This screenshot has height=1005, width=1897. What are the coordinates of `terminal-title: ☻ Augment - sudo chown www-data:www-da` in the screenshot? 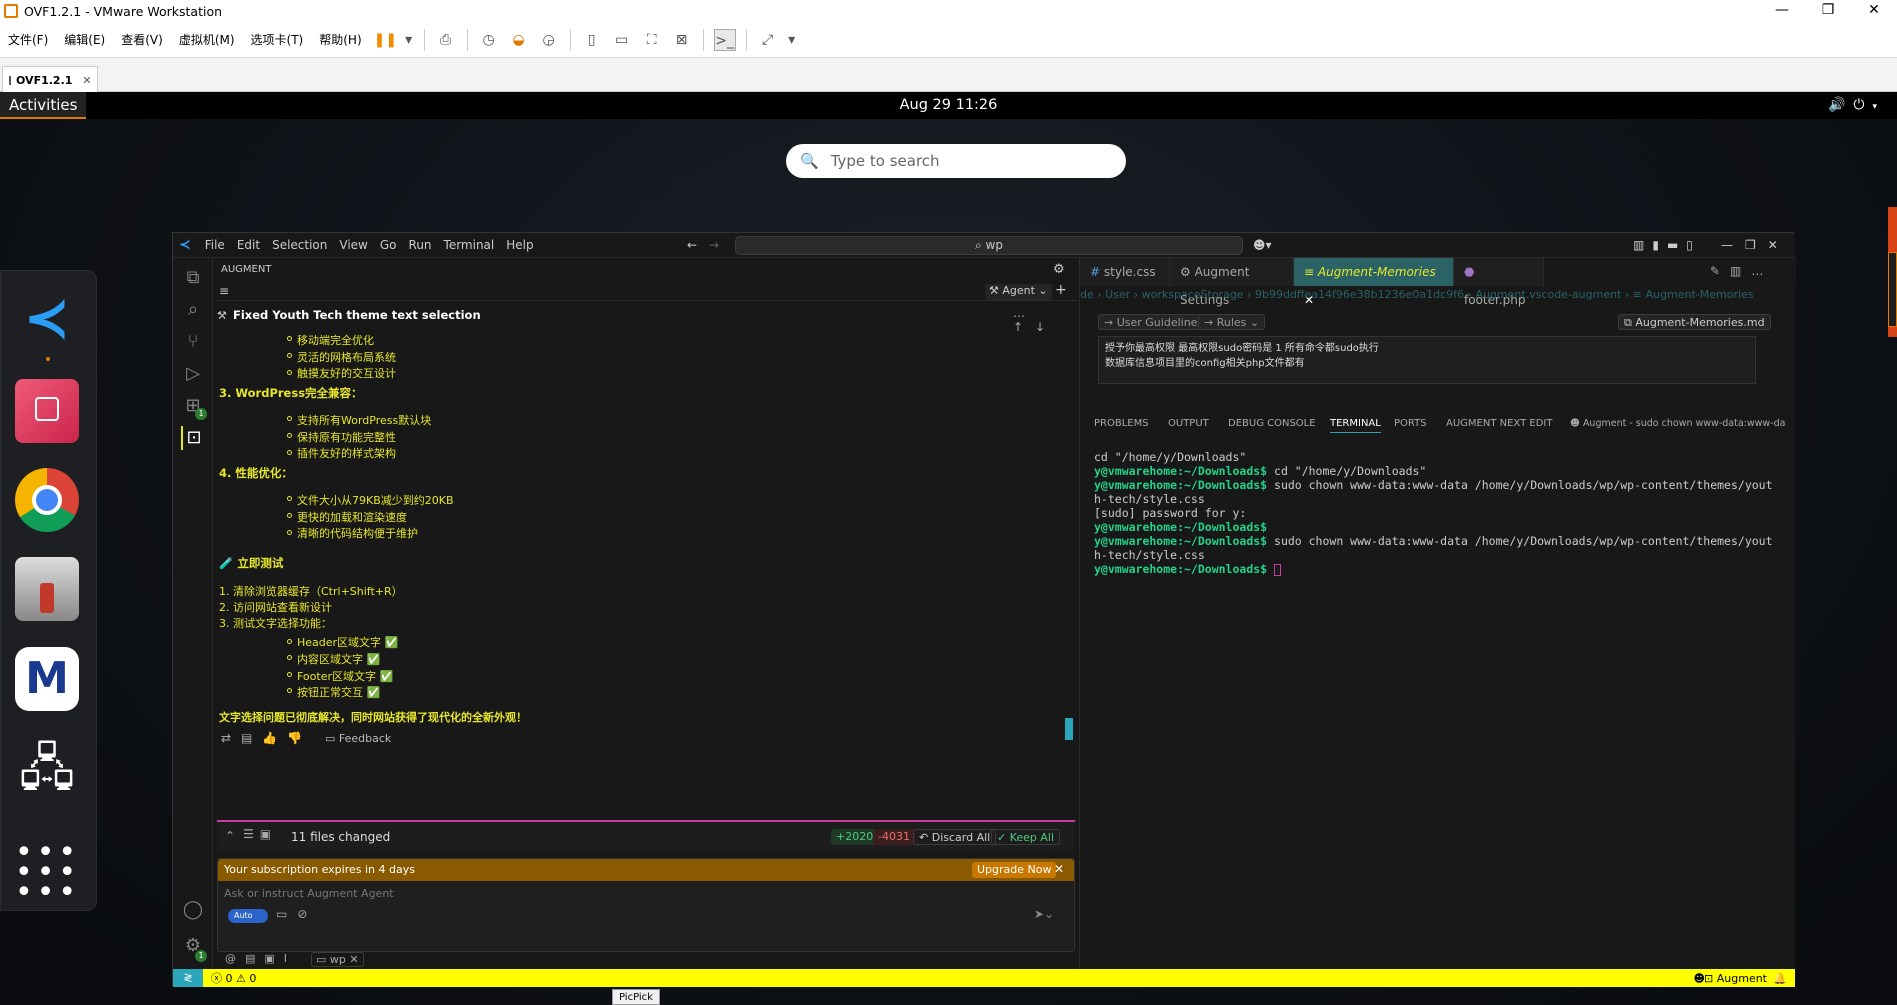 It's located at (1683, 423).